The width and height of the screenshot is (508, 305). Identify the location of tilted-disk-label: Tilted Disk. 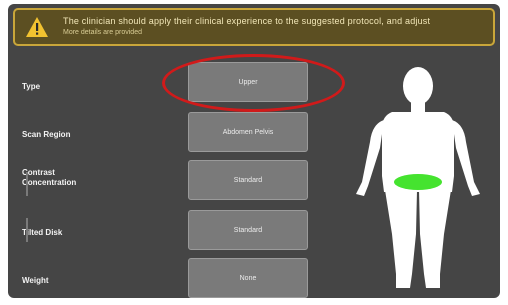
(42, 232).